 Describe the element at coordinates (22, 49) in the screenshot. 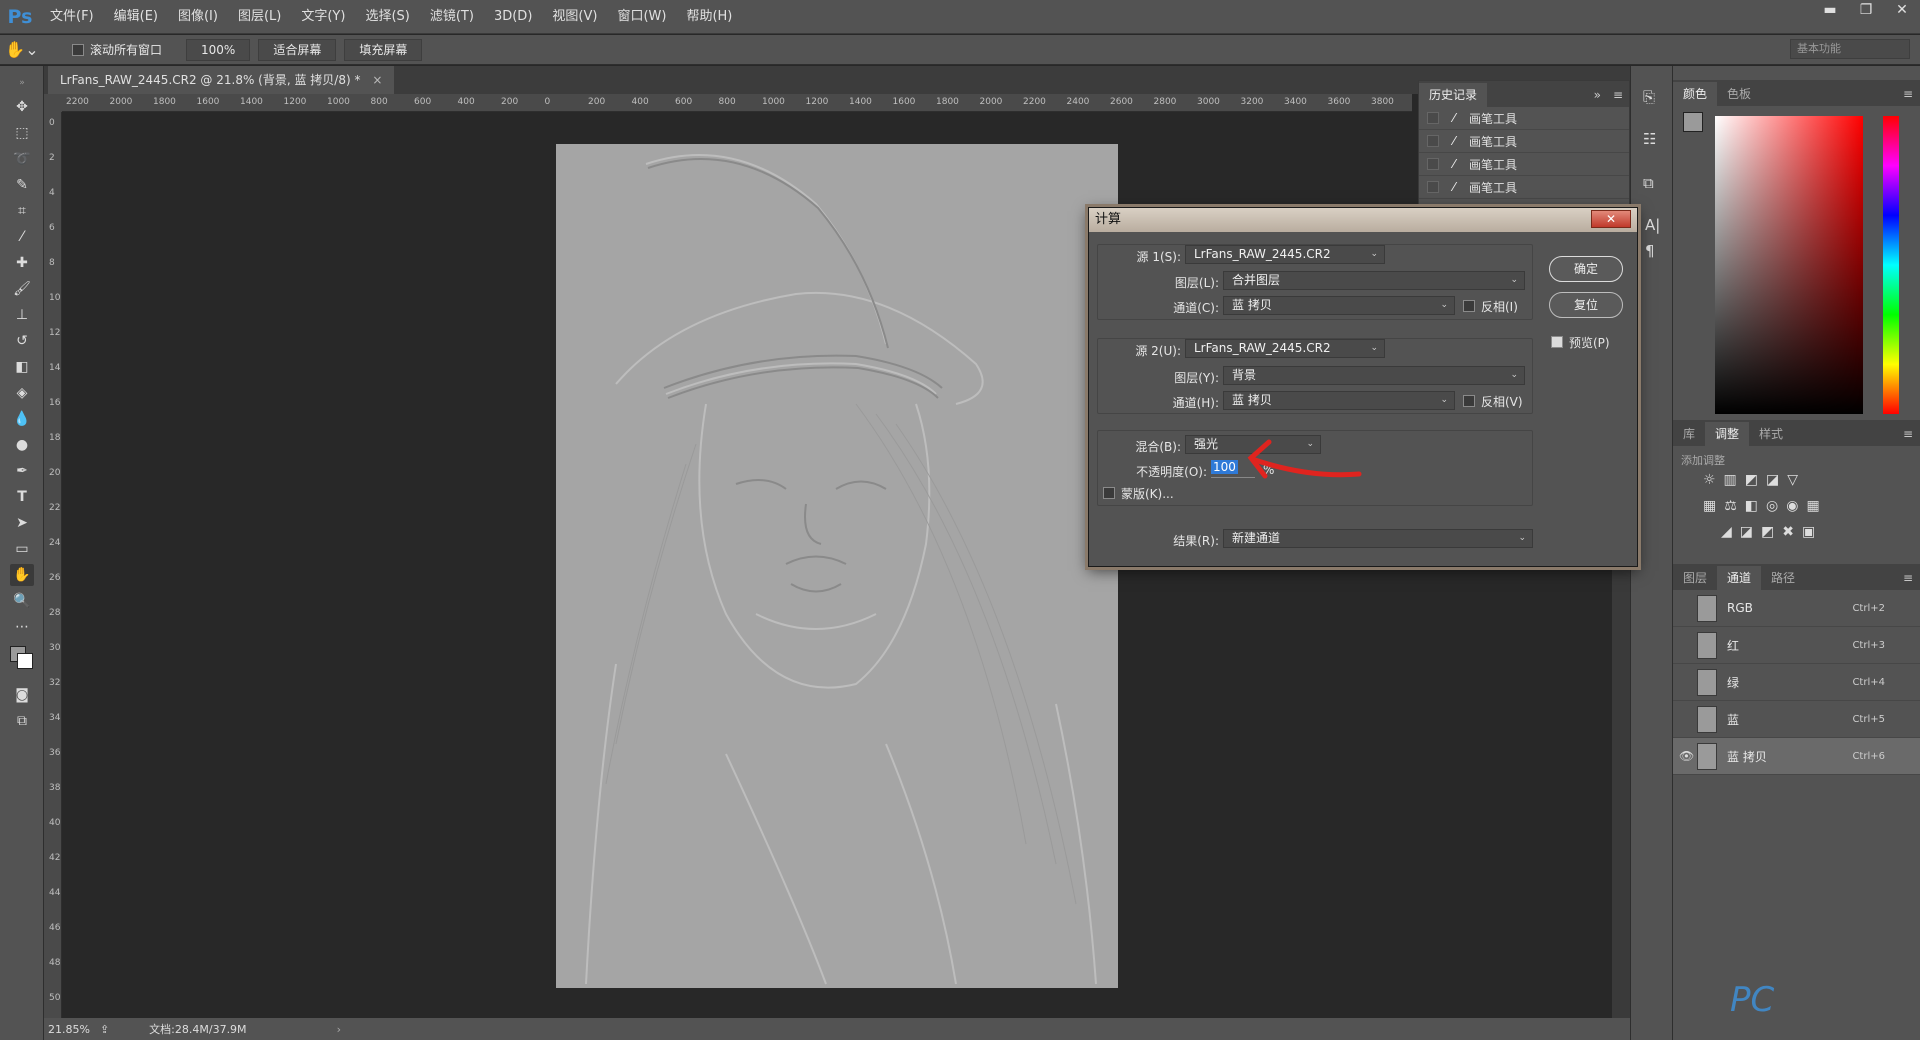

I see `hand-tool-preset-icon: ✋⌄` at that location.